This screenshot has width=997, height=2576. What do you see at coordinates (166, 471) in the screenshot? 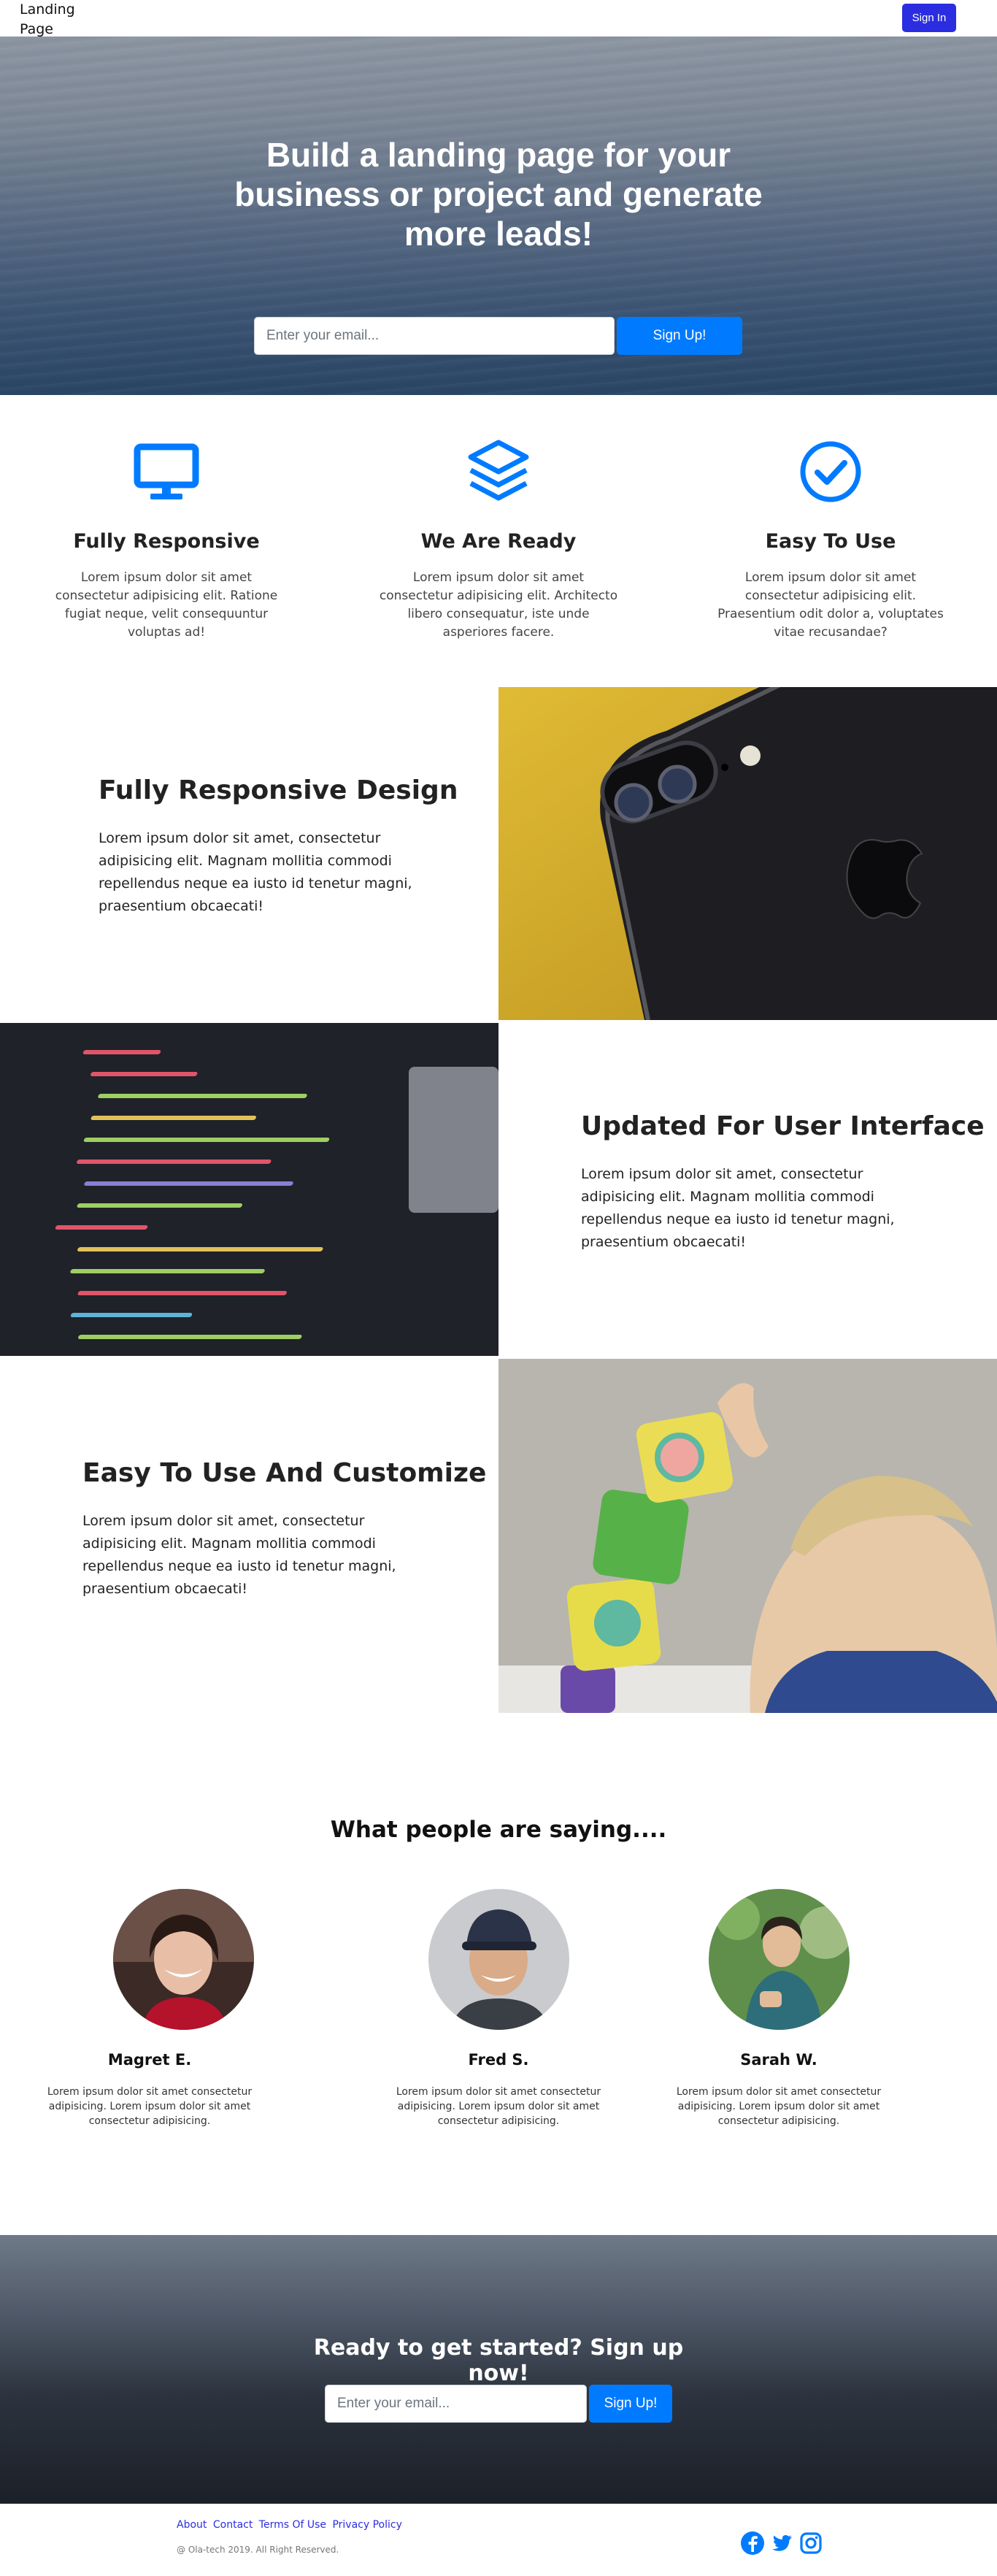
I see `monitor-icon` at bounding box center [166, 471].